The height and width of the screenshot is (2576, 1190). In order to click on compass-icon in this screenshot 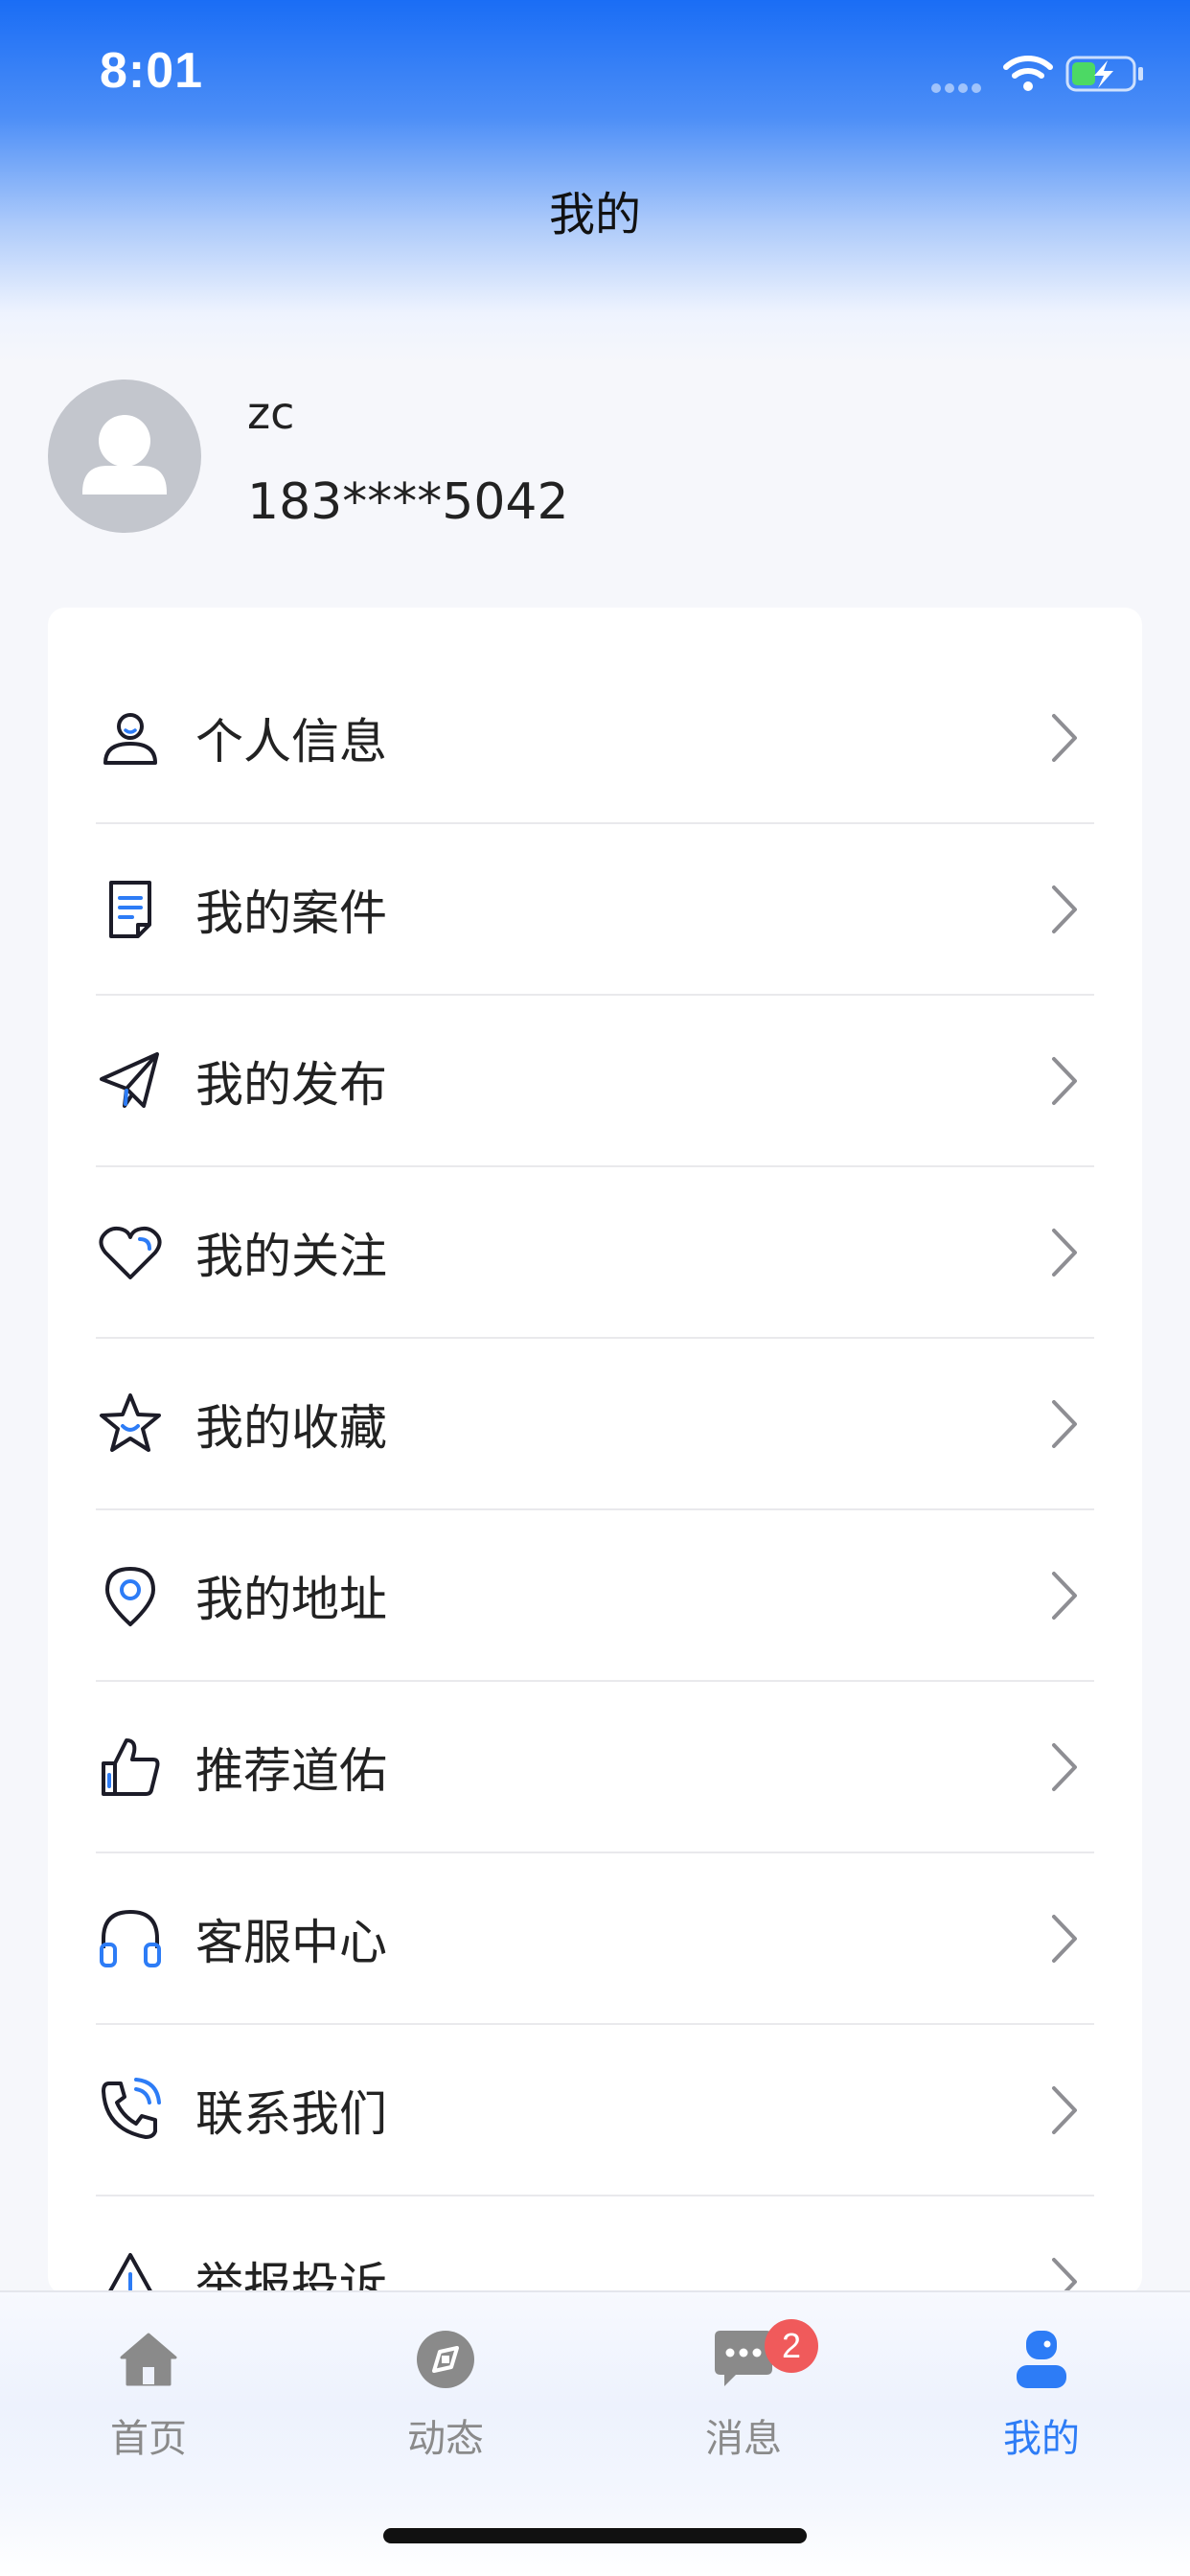, I will do `click(445, 2359)`.